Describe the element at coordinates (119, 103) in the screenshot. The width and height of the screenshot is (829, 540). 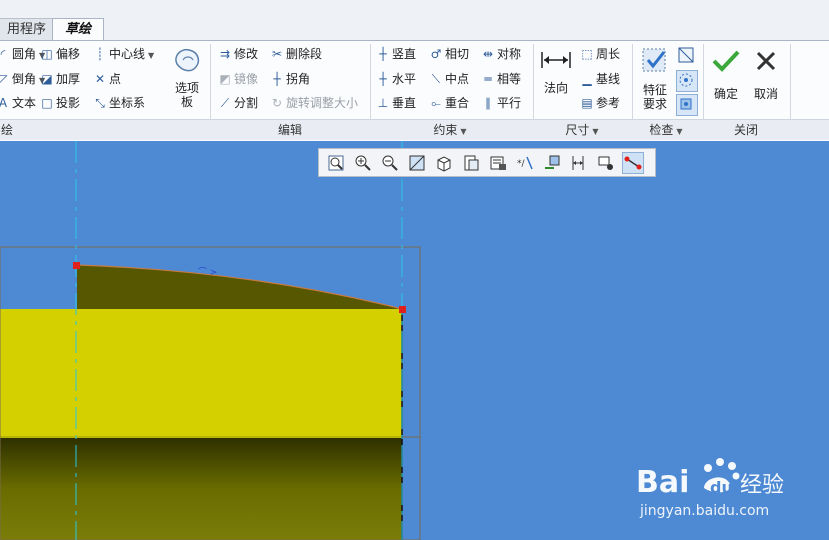
I see `coordinate-system-button: ⤡ 坐标系` at that location.